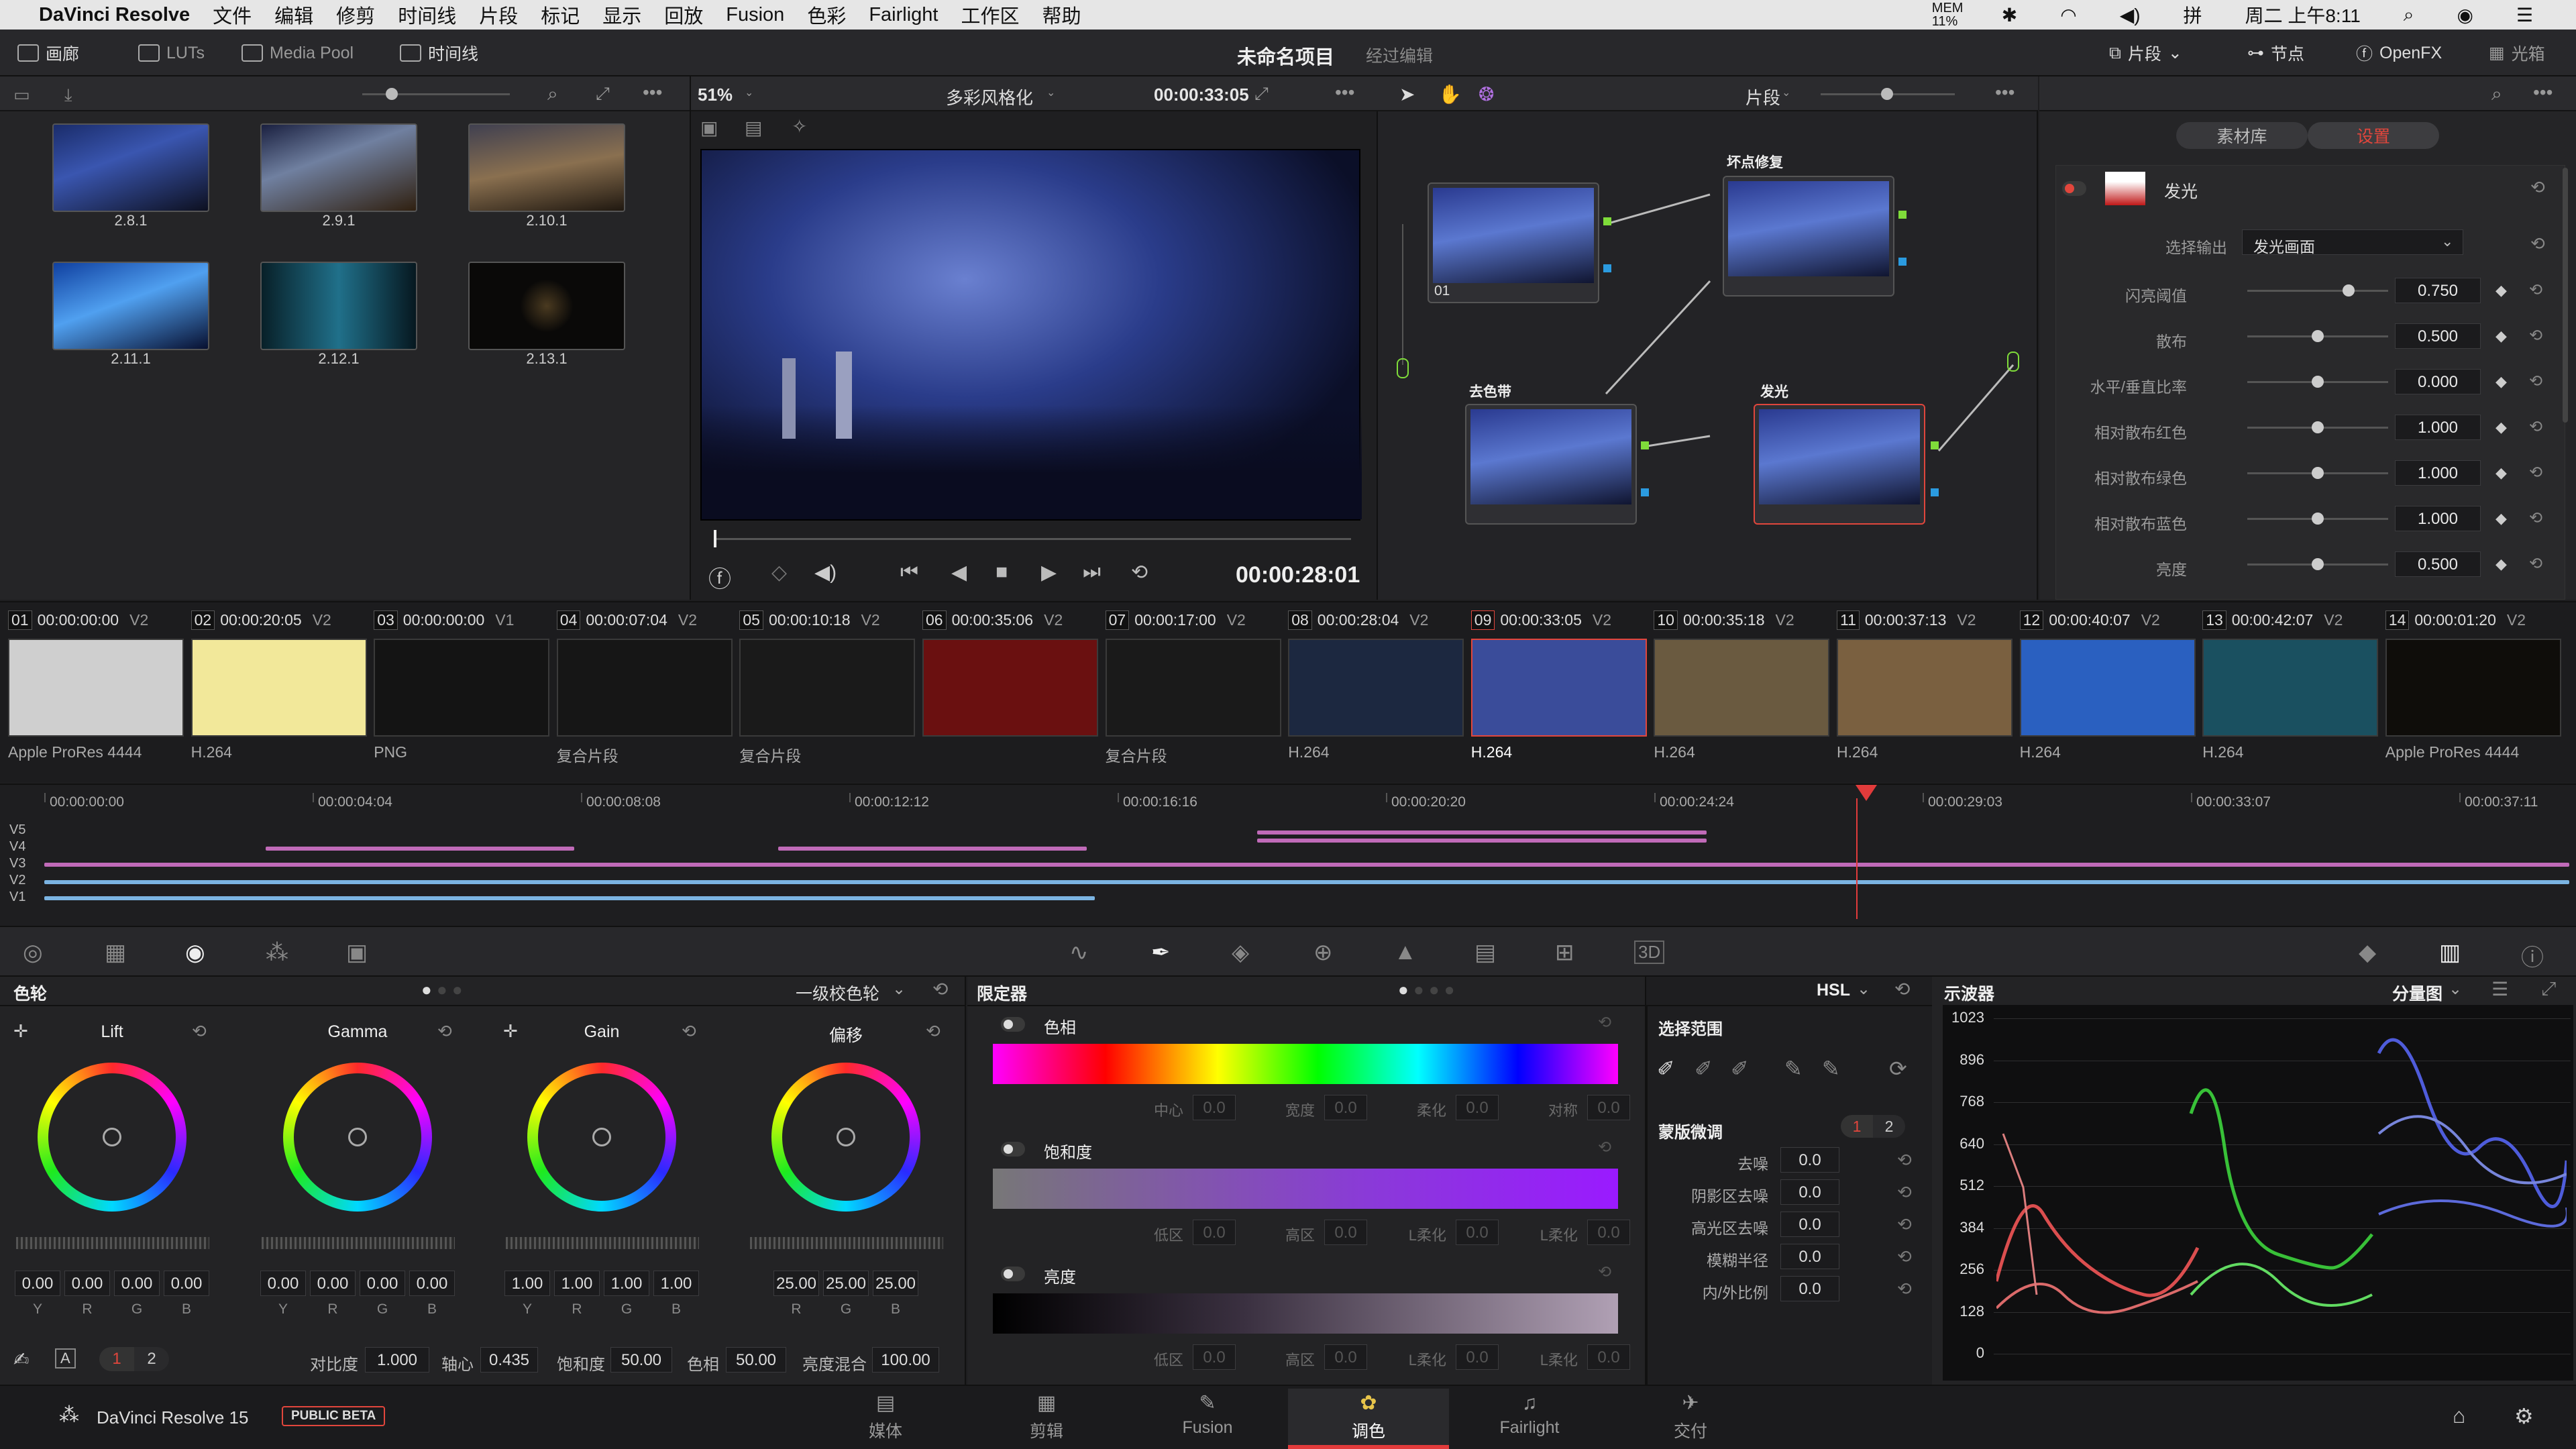 Image resolution: width=2576 pixels, height=1449 pixels. I want to click on picker-icon: ✍, so click(21, 1359).